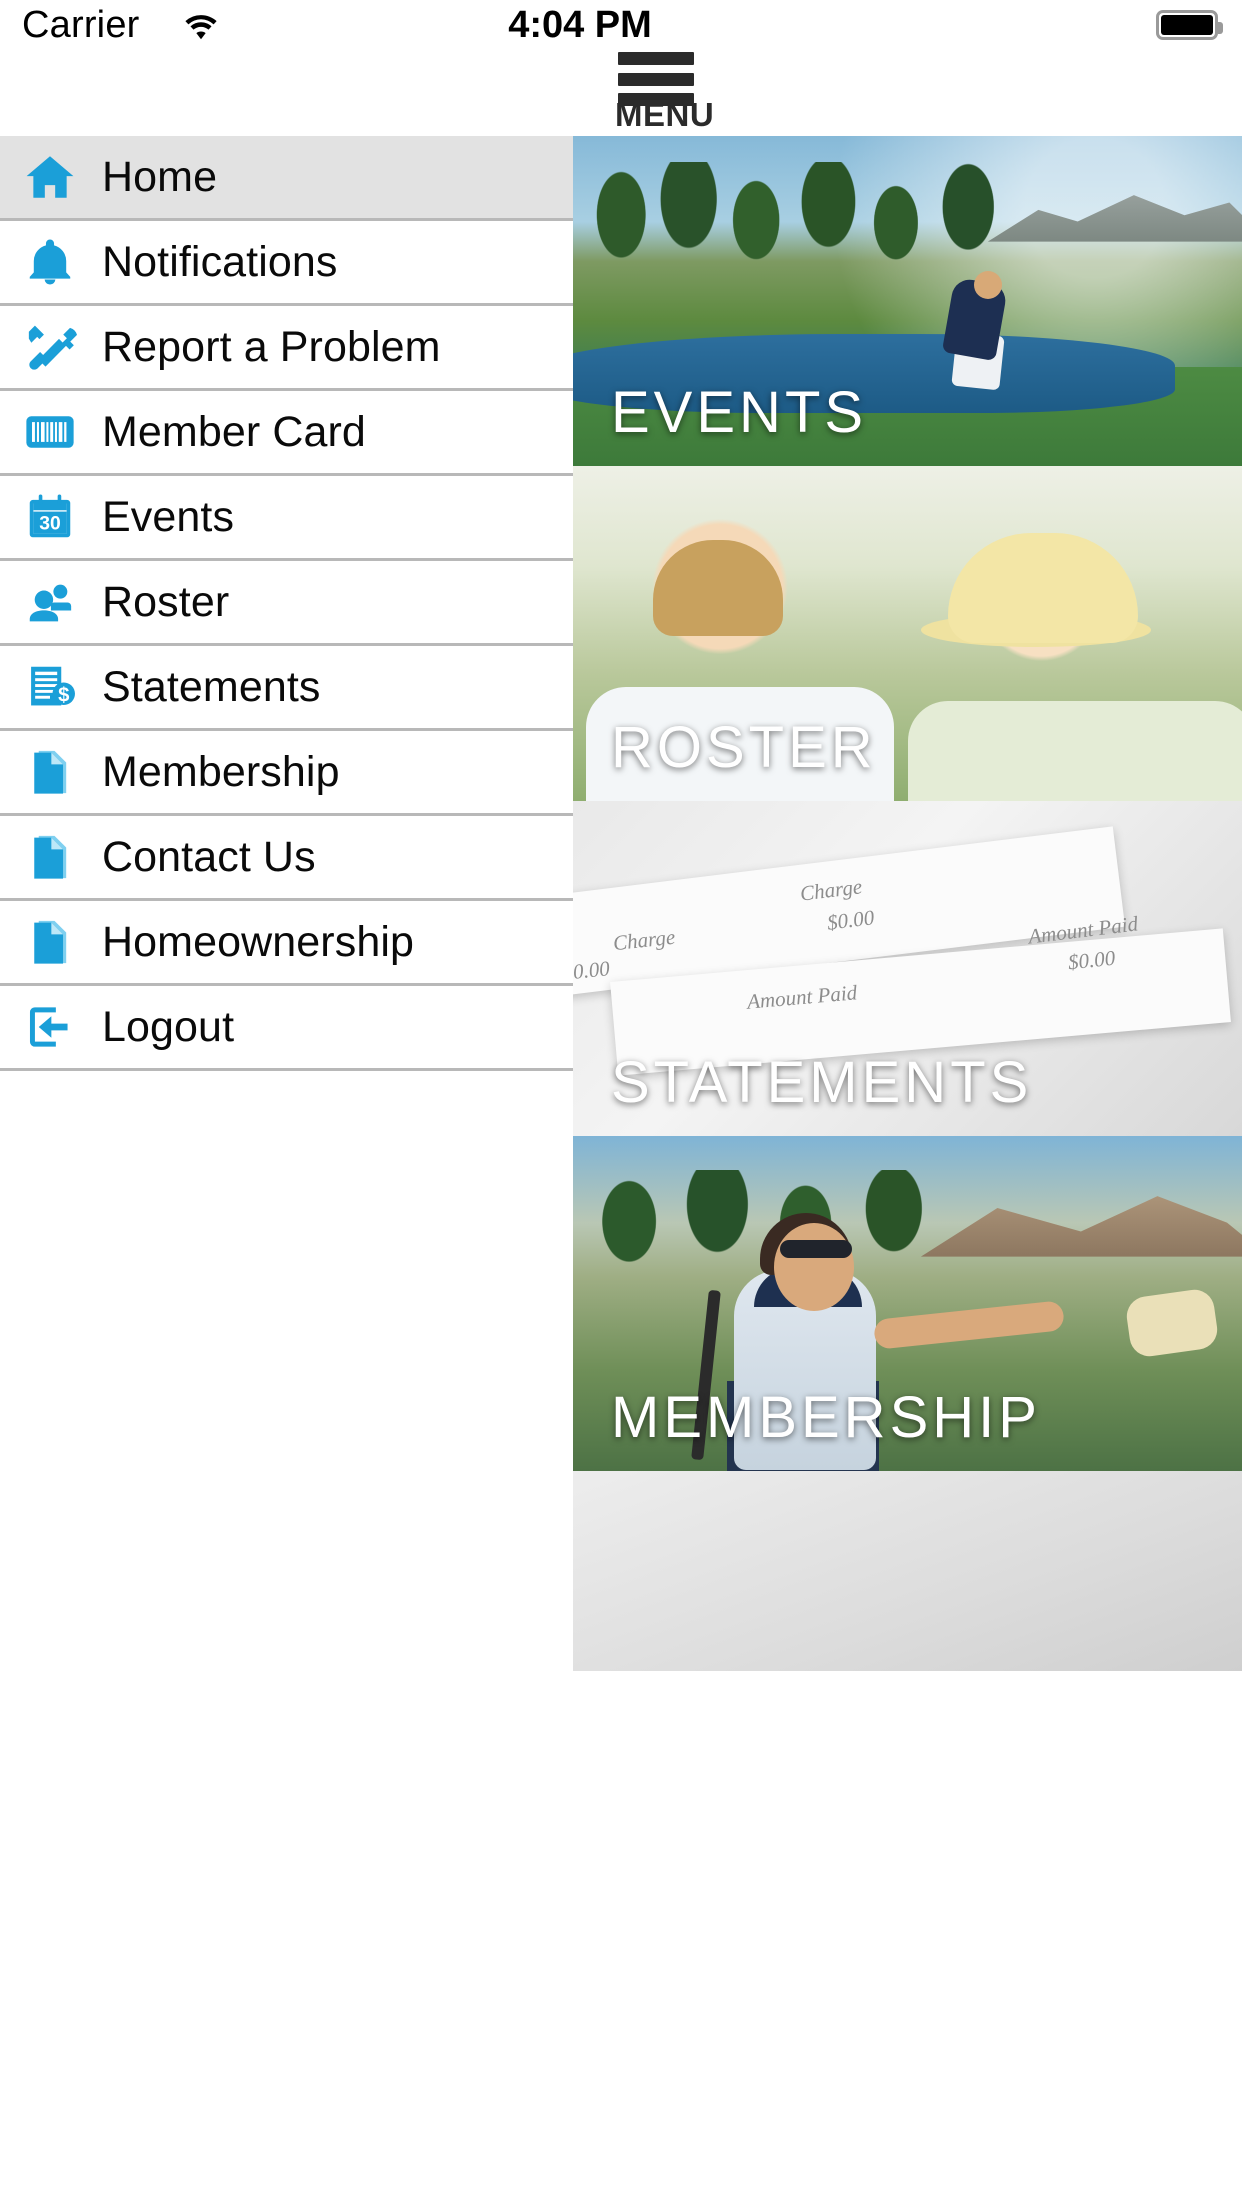 This screenshot has height=2208, width=1242. Describe the element at coordinates (286, 518) in the screenshot. I see `sidebar-item-events: 30 Events` at that location.